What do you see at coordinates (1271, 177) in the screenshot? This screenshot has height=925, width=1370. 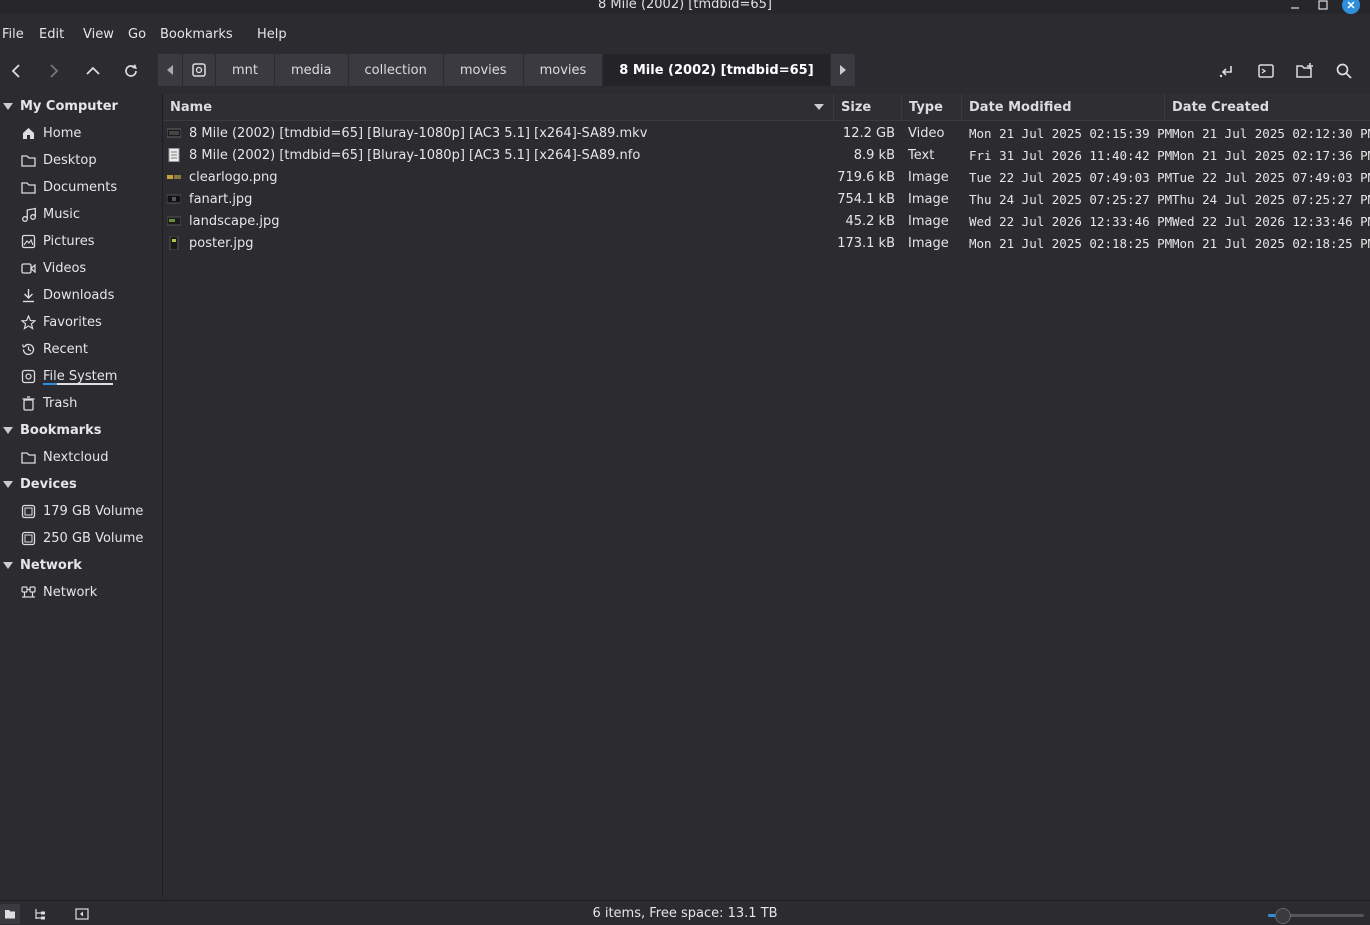 I see `file-created: Tue 22 Jul 2025 07:49:03 PM` at bounding box center [1271, 177].